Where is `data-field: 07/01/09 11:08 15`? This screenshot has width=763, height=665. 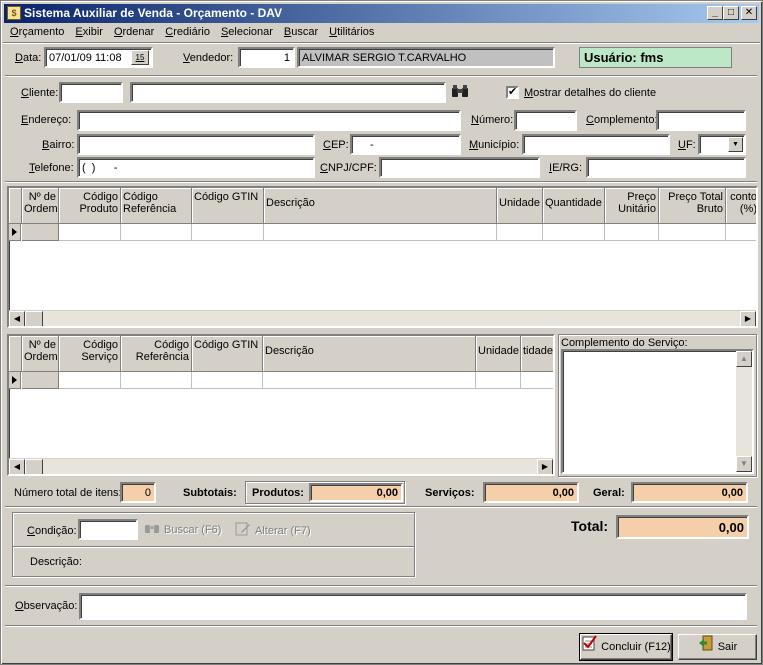
data-field: 07/01/09 11:08 15 is located at coordinates (98, 57).